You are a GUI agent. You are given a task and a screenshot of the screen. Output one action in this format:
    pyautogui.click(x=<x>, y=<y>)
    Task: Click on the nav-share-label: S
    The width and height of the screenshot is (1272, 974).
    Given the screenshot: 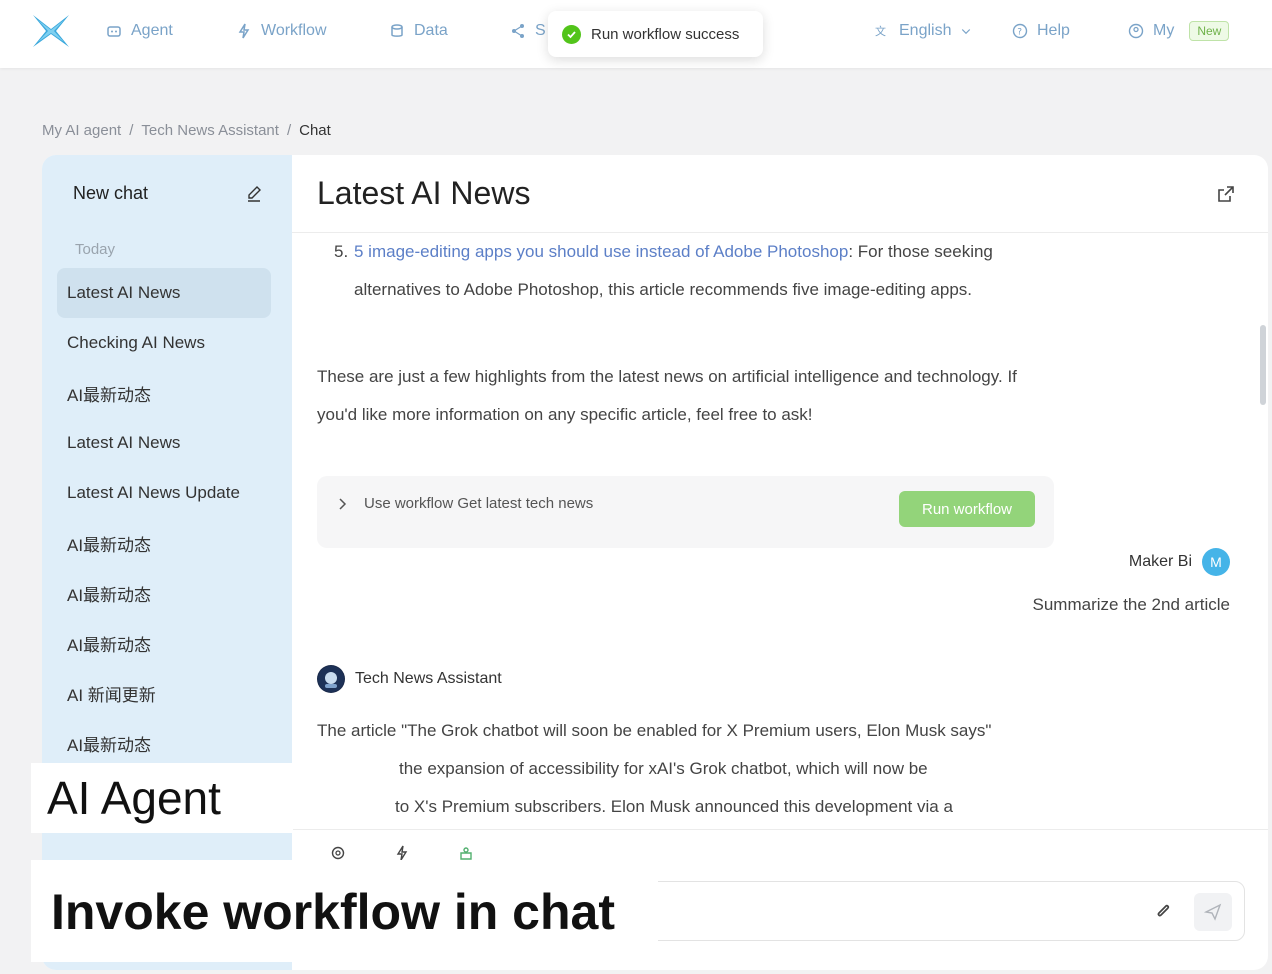 What is the action you would take?
    pyautogui.click(x=540, y=30)
    